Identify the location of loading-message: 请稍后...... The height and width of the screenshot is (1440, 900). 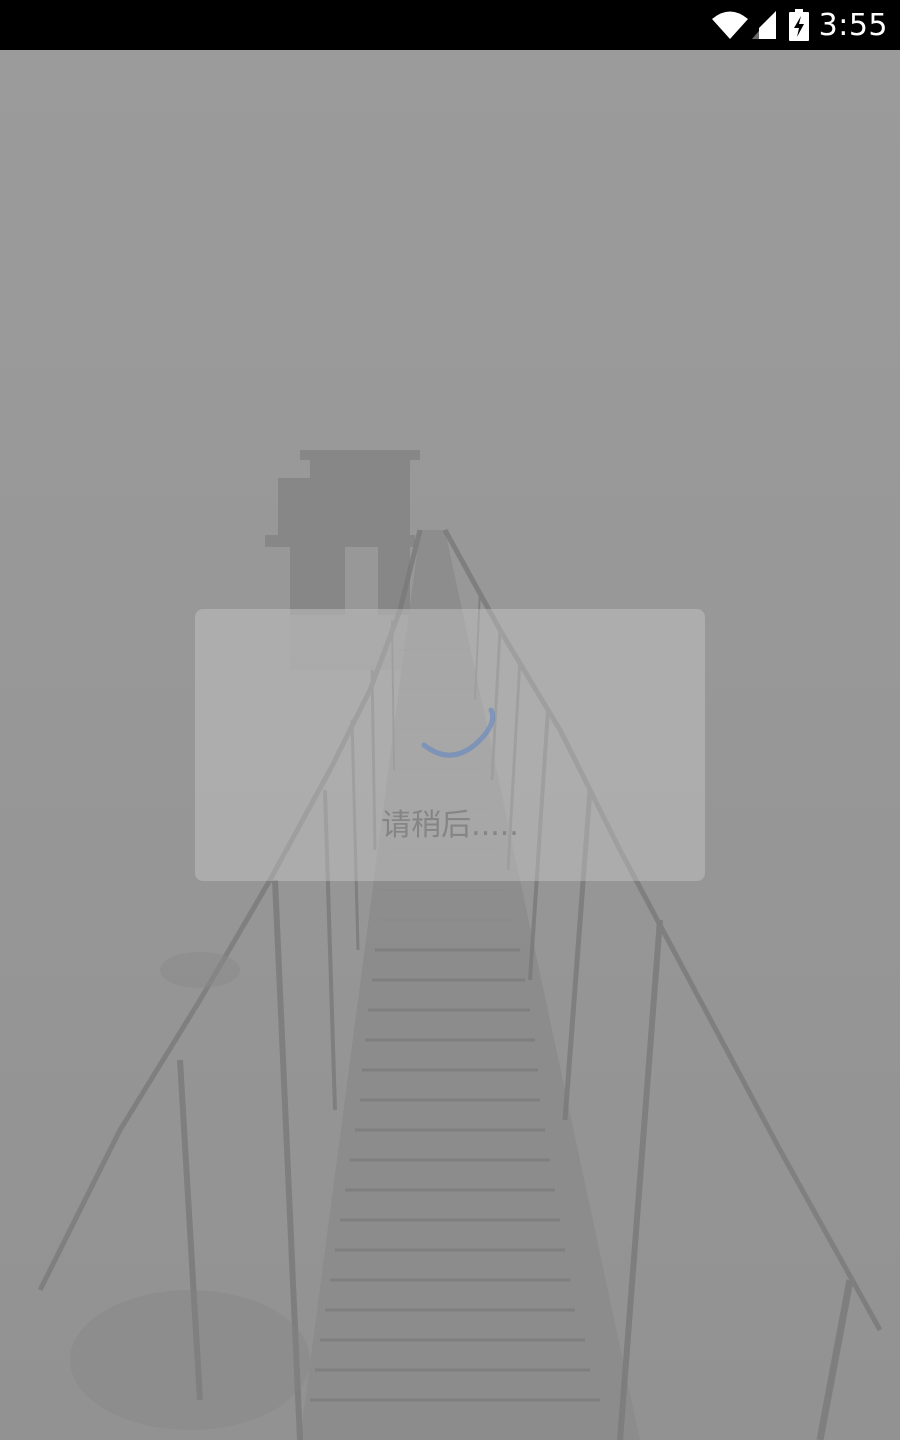
(450, 825).